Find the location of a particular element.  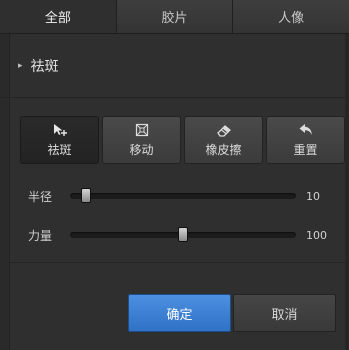

spot-remove-button: 祛斑 is located at coordinates (59, 140).